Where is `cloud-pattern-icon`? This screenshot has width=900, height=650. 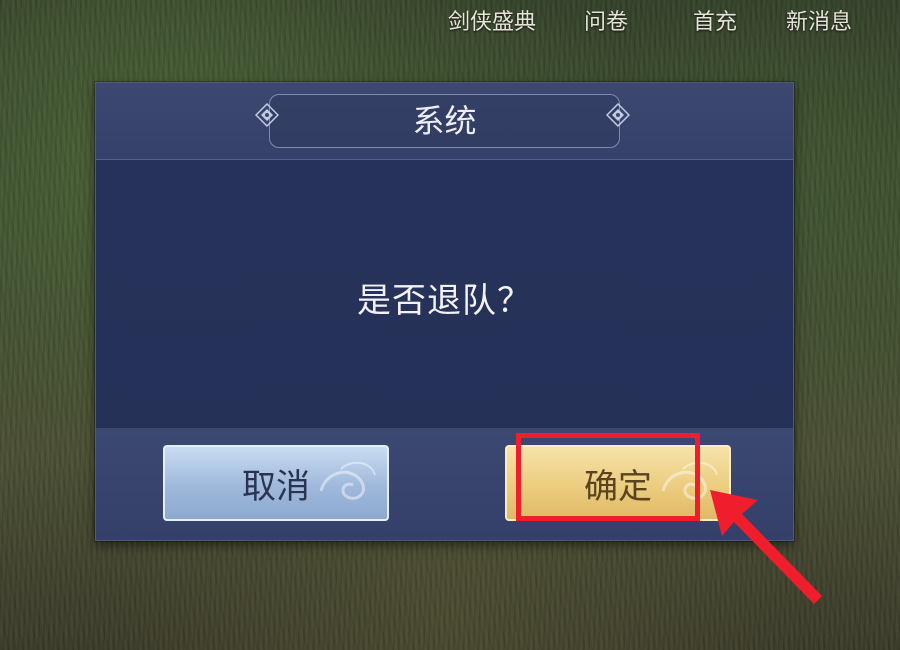
cloud-pattern-icon is located at coordinates (347, 480).